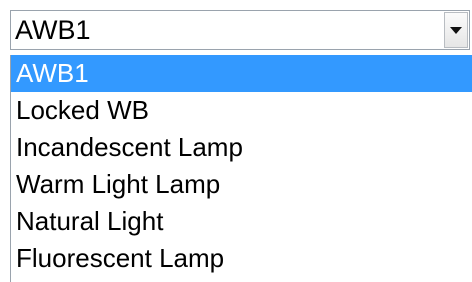  What do you see at coordinates (241, 184) in the screenshot?
I see `option-warm-light-lamp: Warm Light Lamp` at bounding box center [241, 184].